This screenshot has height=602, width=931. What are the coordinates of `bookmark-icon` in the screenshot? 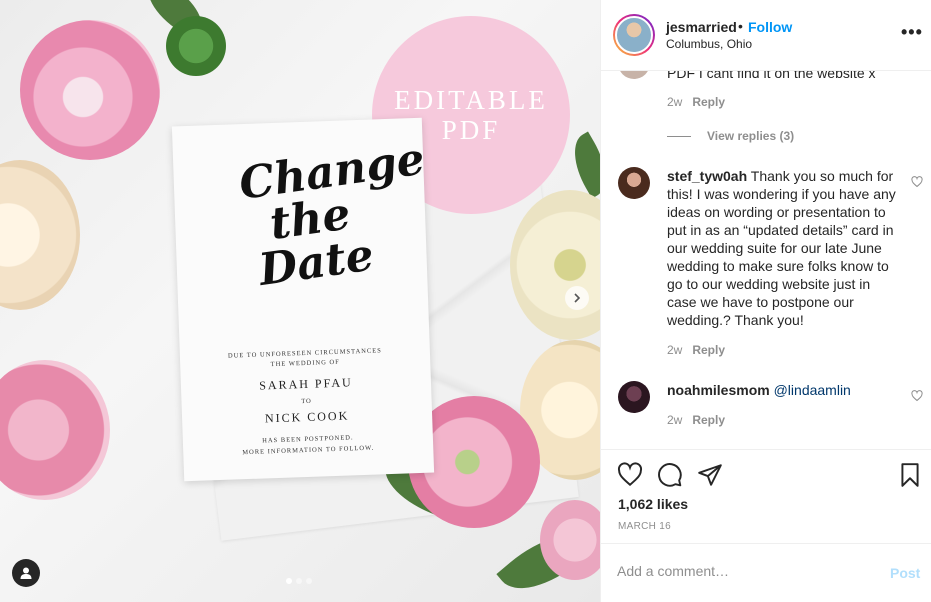 It's located at (910, 475).